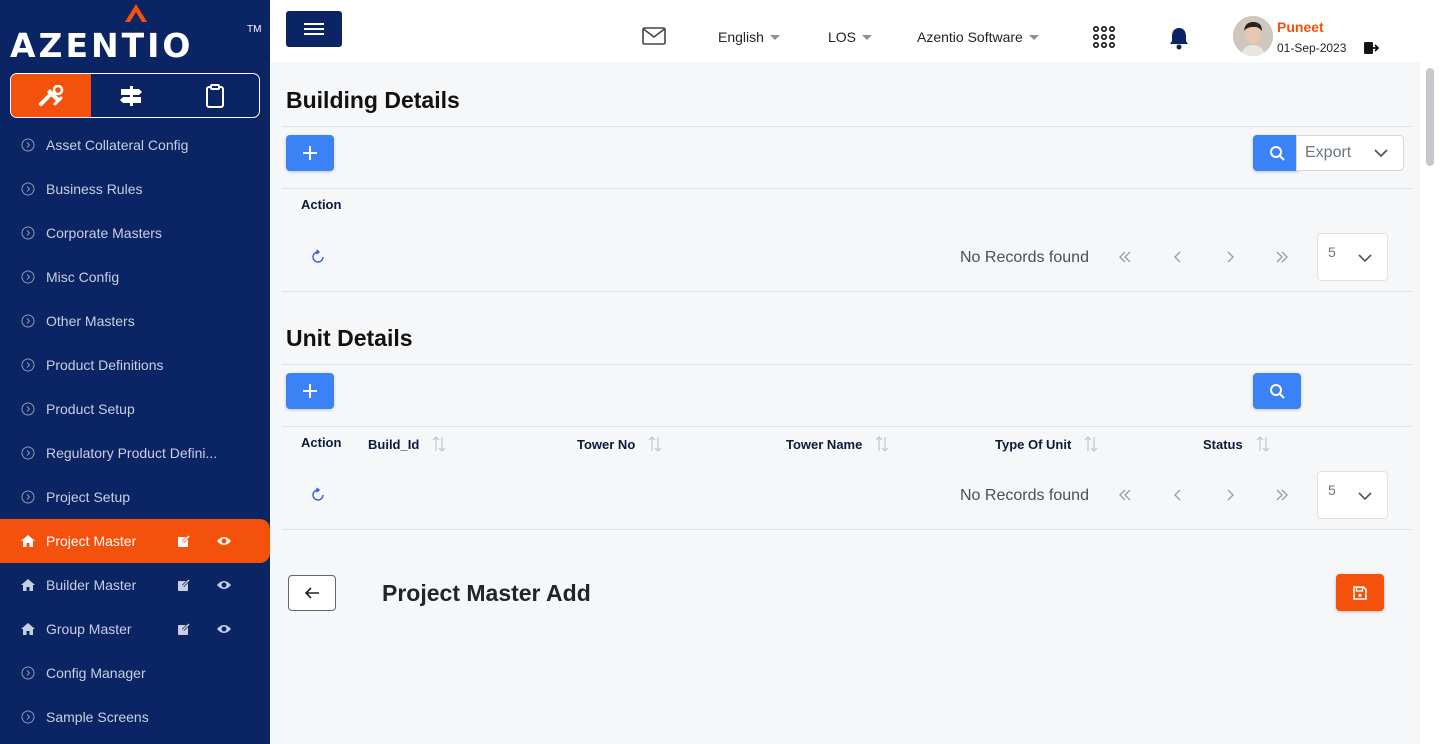 This screenshot has width=1440, height=744. What do you see at coordinates (1277, 391) in the screenshot?
I see `search-unit-button` at bounding box center [1277, 391].